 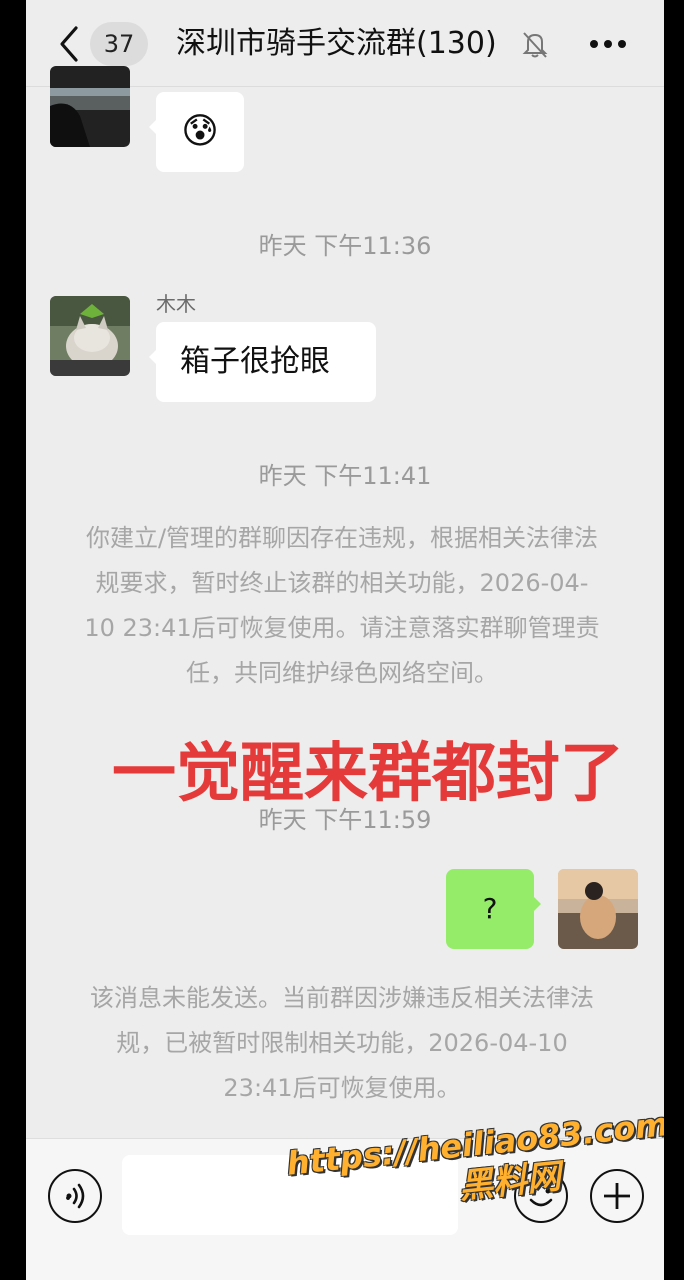 What do you see at coordinates (345, 476) in the screenshot?
I see `timestamp: 昨天 下午11:41` at bounding box center [345, 476].